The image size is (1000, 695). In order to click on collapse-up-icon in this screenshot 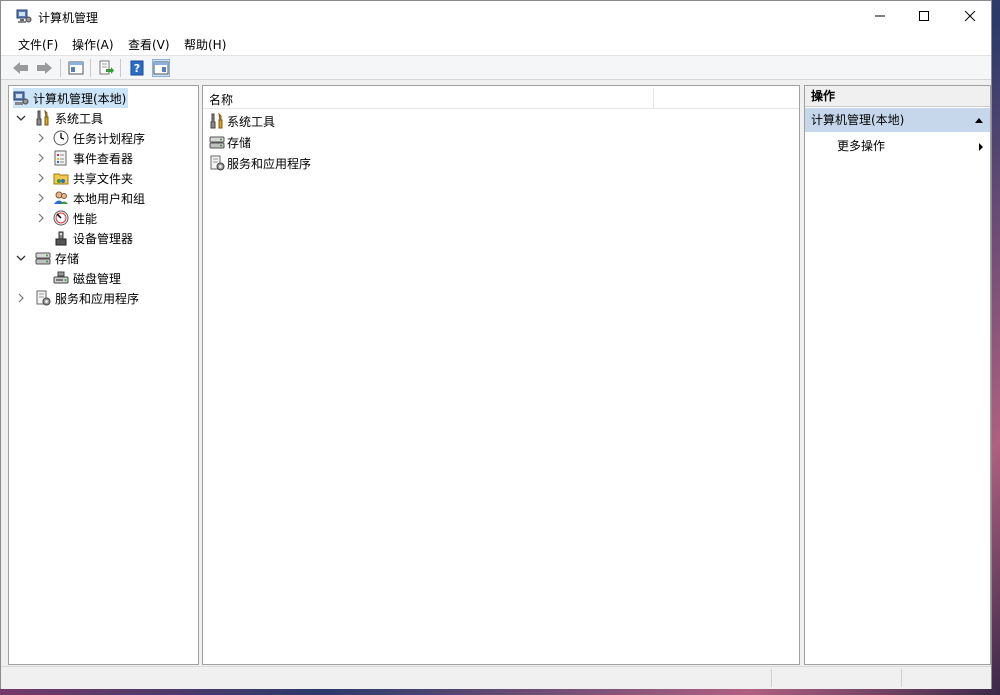, I will do `click(979, 120)`.